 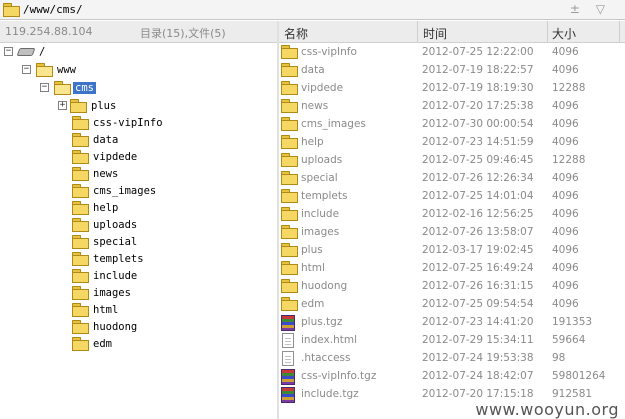 What do you see at coordinates (322, 322) in the screenshot?
I see `file-name: plus.tgz` at bounding box center [322, 322].